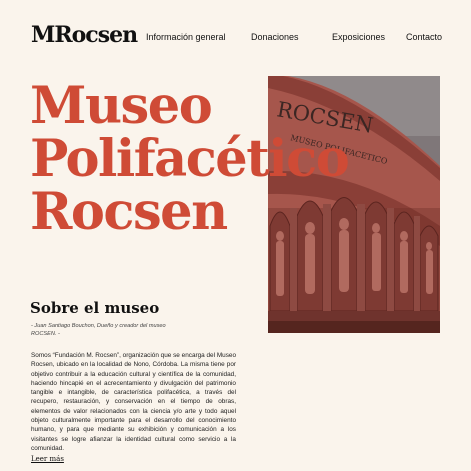 The height and width of the screenshot is (471, 471). Describe the element at coordinates (358, 37) in the screenshot. I see `nav-exposiciones: Exposiciones` at that location.